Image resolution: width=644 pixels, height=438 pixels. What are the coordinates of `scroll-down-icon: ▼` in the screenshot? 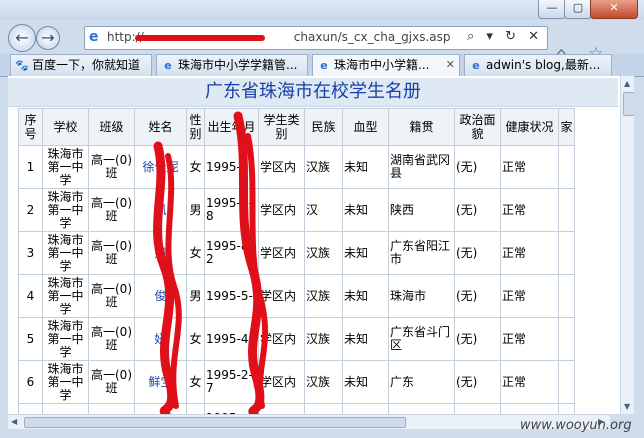 It's located at (627, 406).